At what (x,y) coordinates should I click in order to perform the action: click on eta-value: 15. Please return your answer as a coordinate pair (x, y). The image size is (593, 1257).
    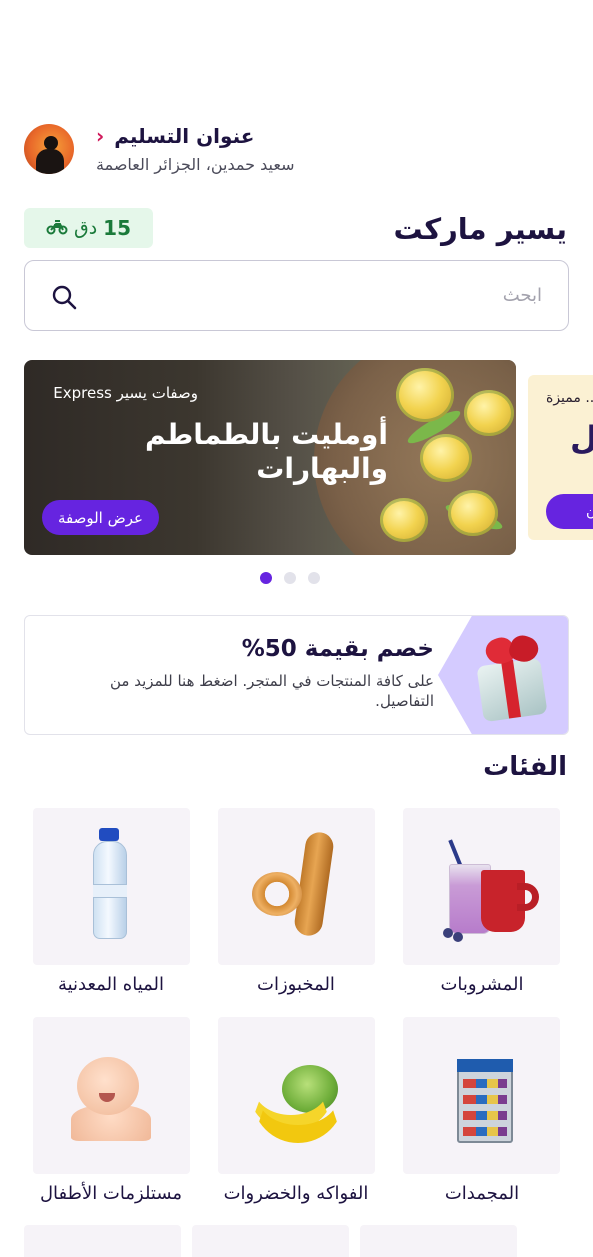
    Looking at the image, I should click on (117, 228).